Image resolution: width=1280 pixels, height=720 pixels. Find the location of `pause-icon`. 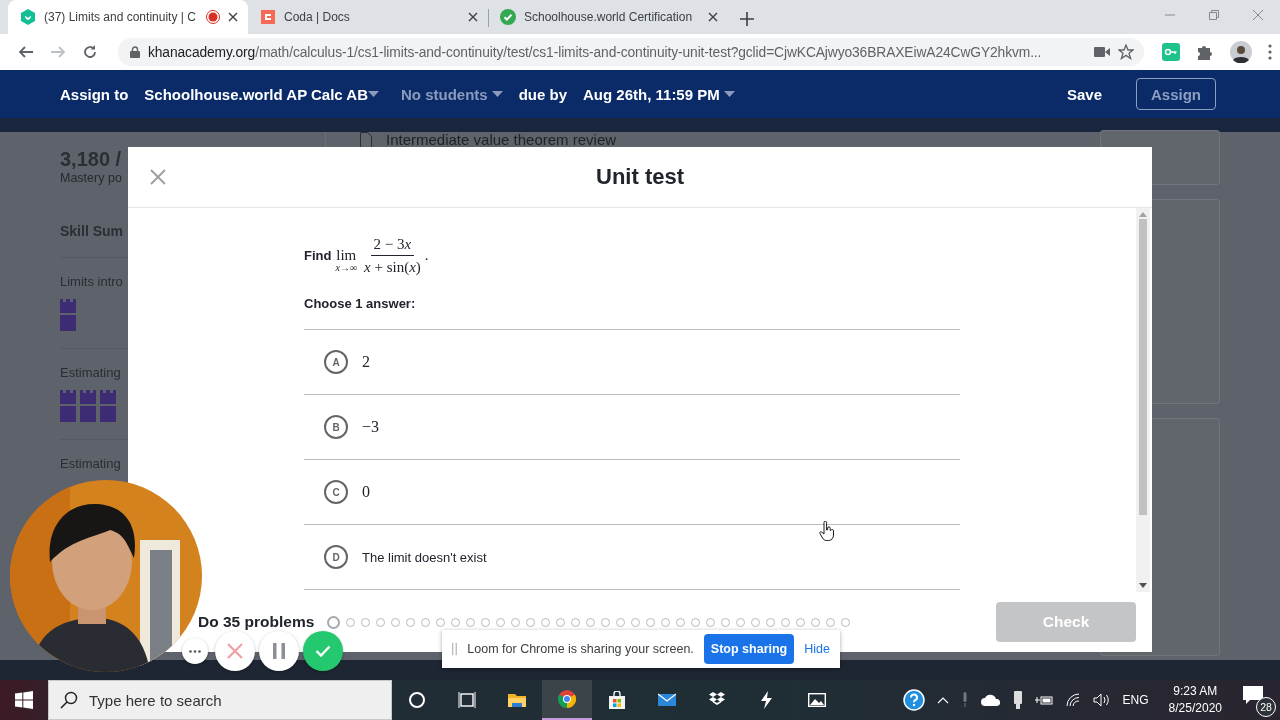

pause-icon is located at coordinates (279, 651).